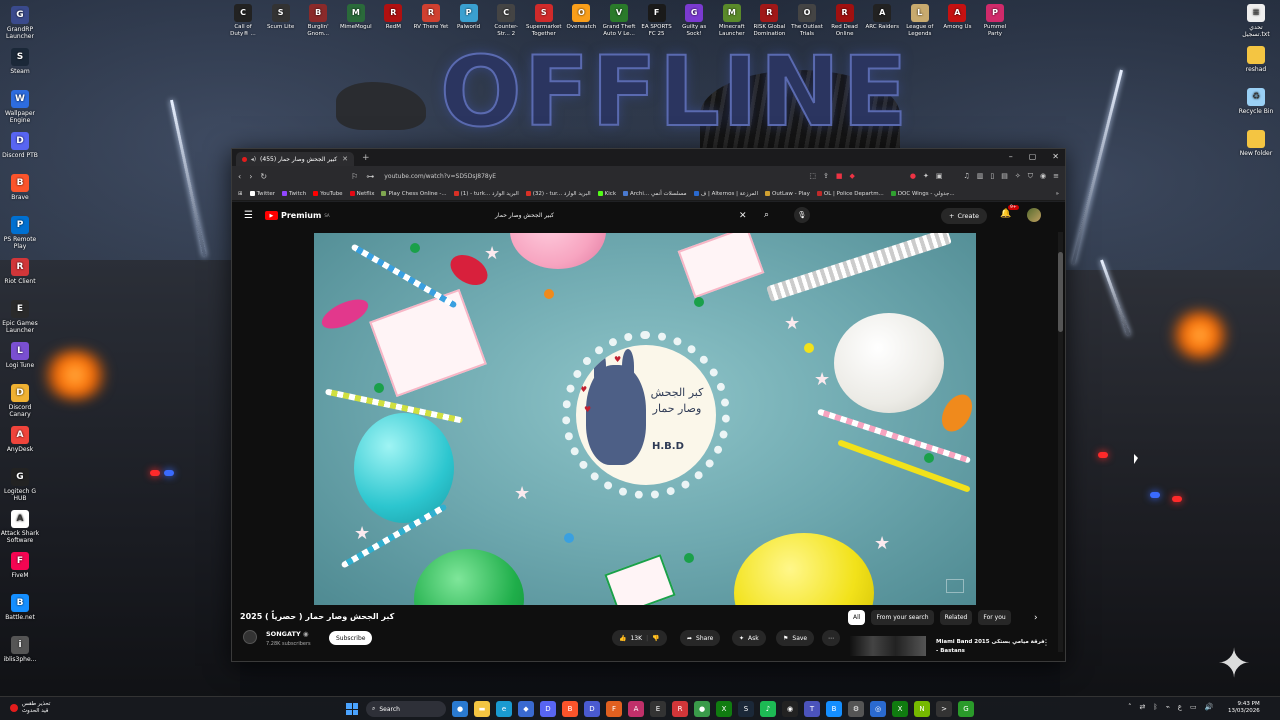 The width and height of the screenshot is (1280, 720). I want to click on desktop-icon: O Overwatch, so click(581, 17).